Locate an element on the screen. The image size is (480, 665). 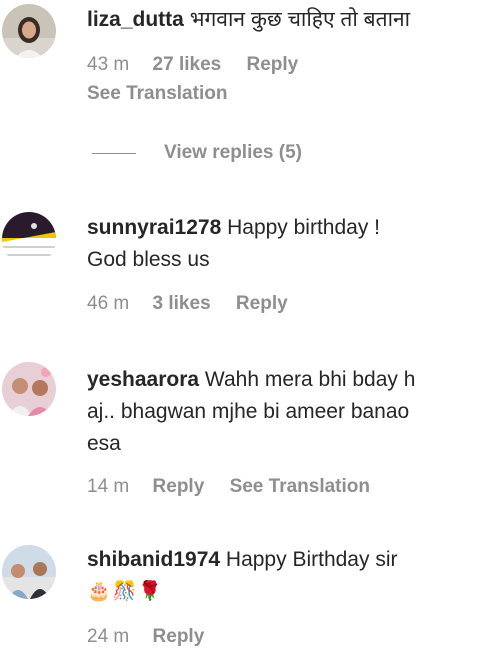
view-replies-button: View replies (5) is located at coordinates (197, 153).